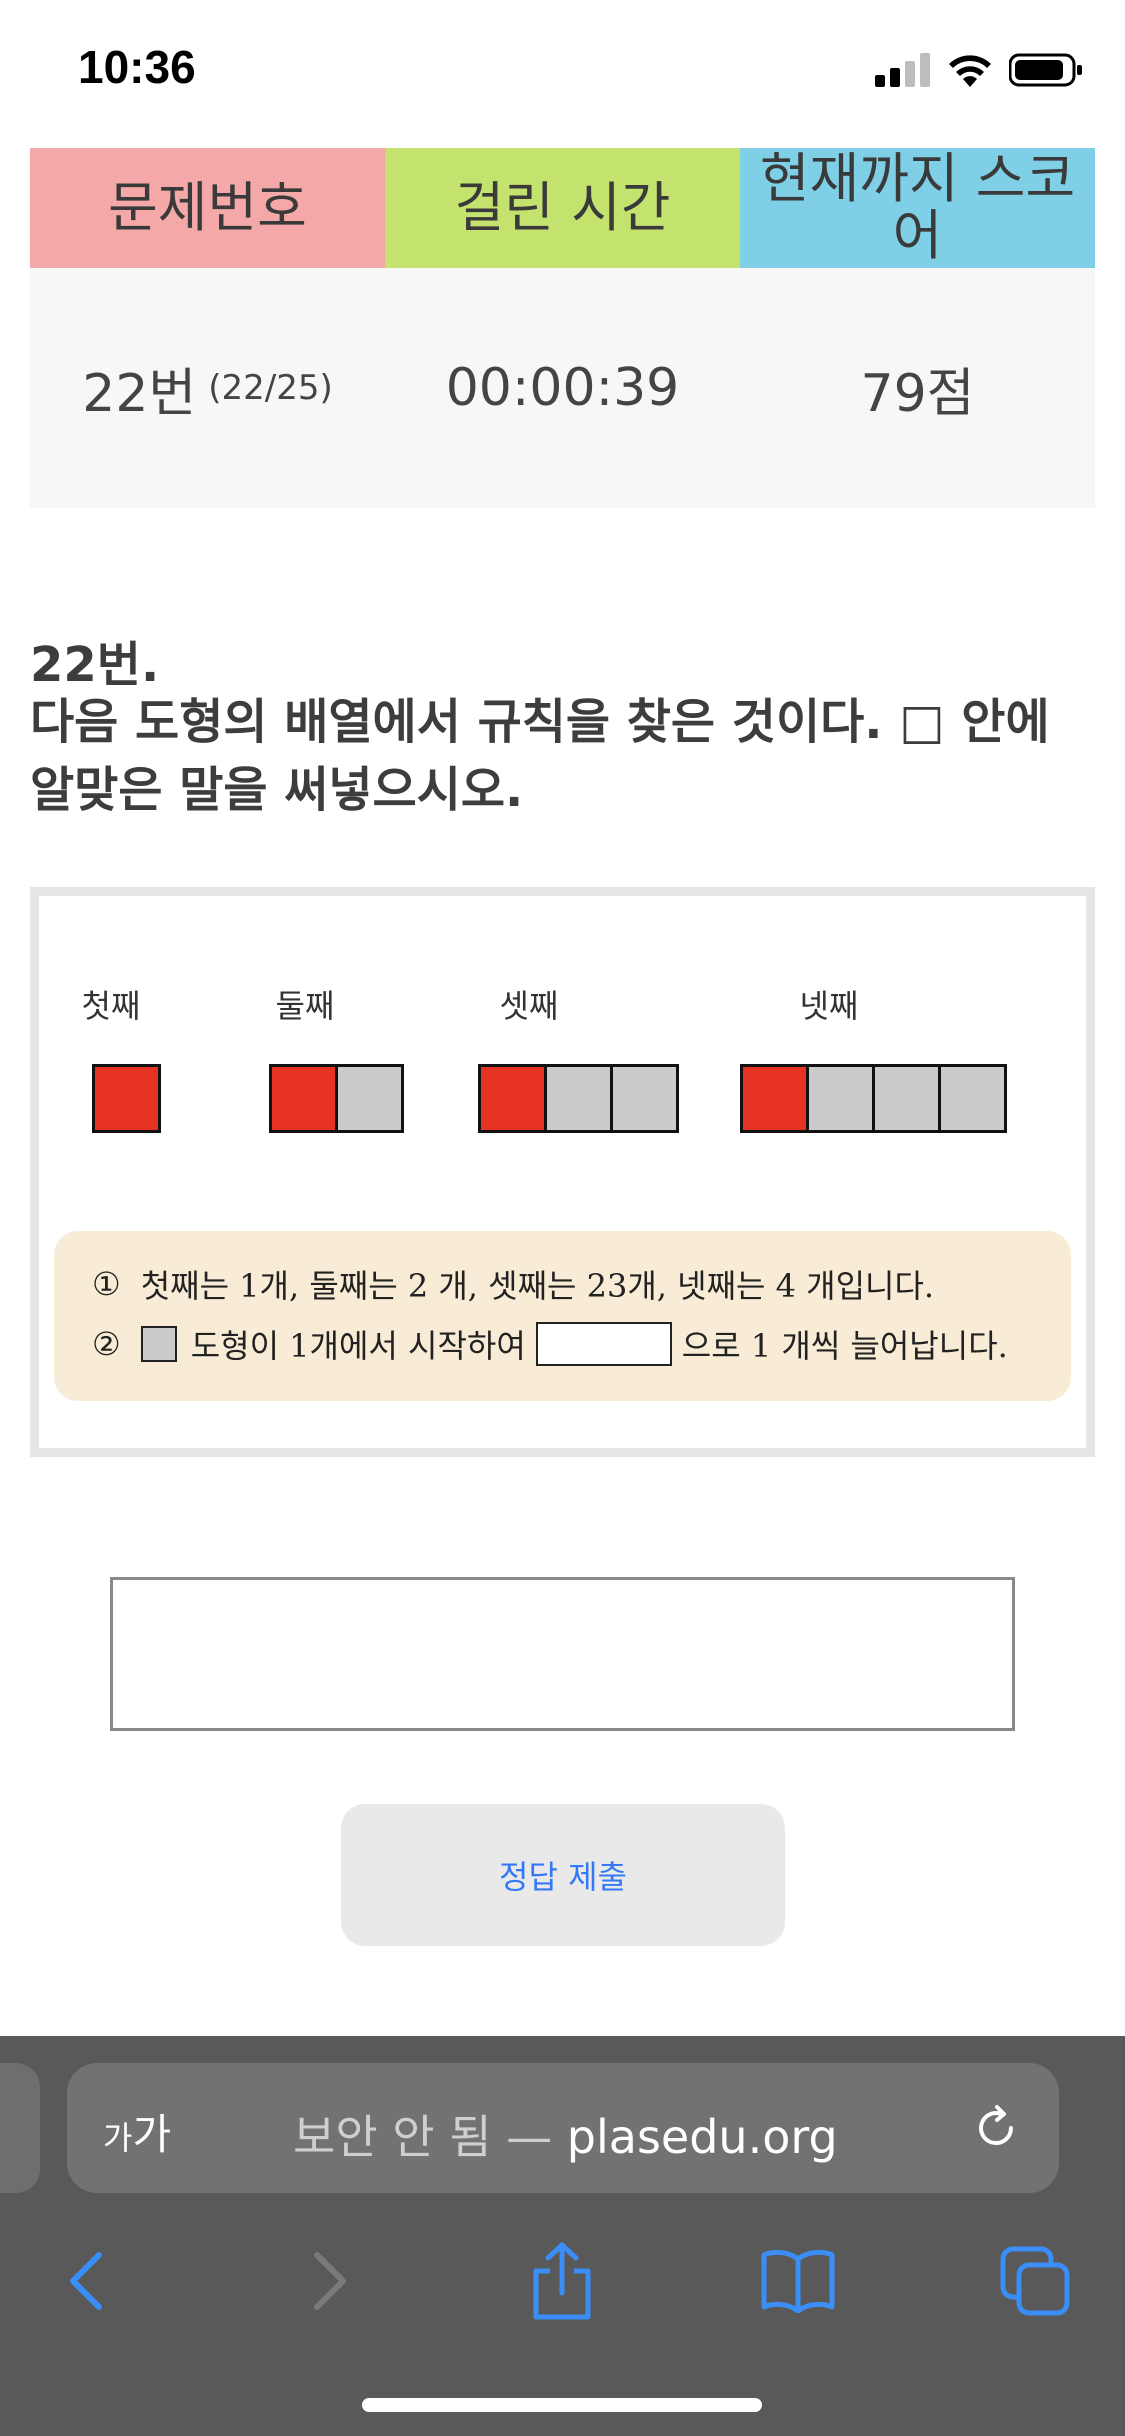  What do you see at coordinates (111, 1006) in the screenshot?
I see `figure-label-first: 첫째` at bounding box center [111, 1006].